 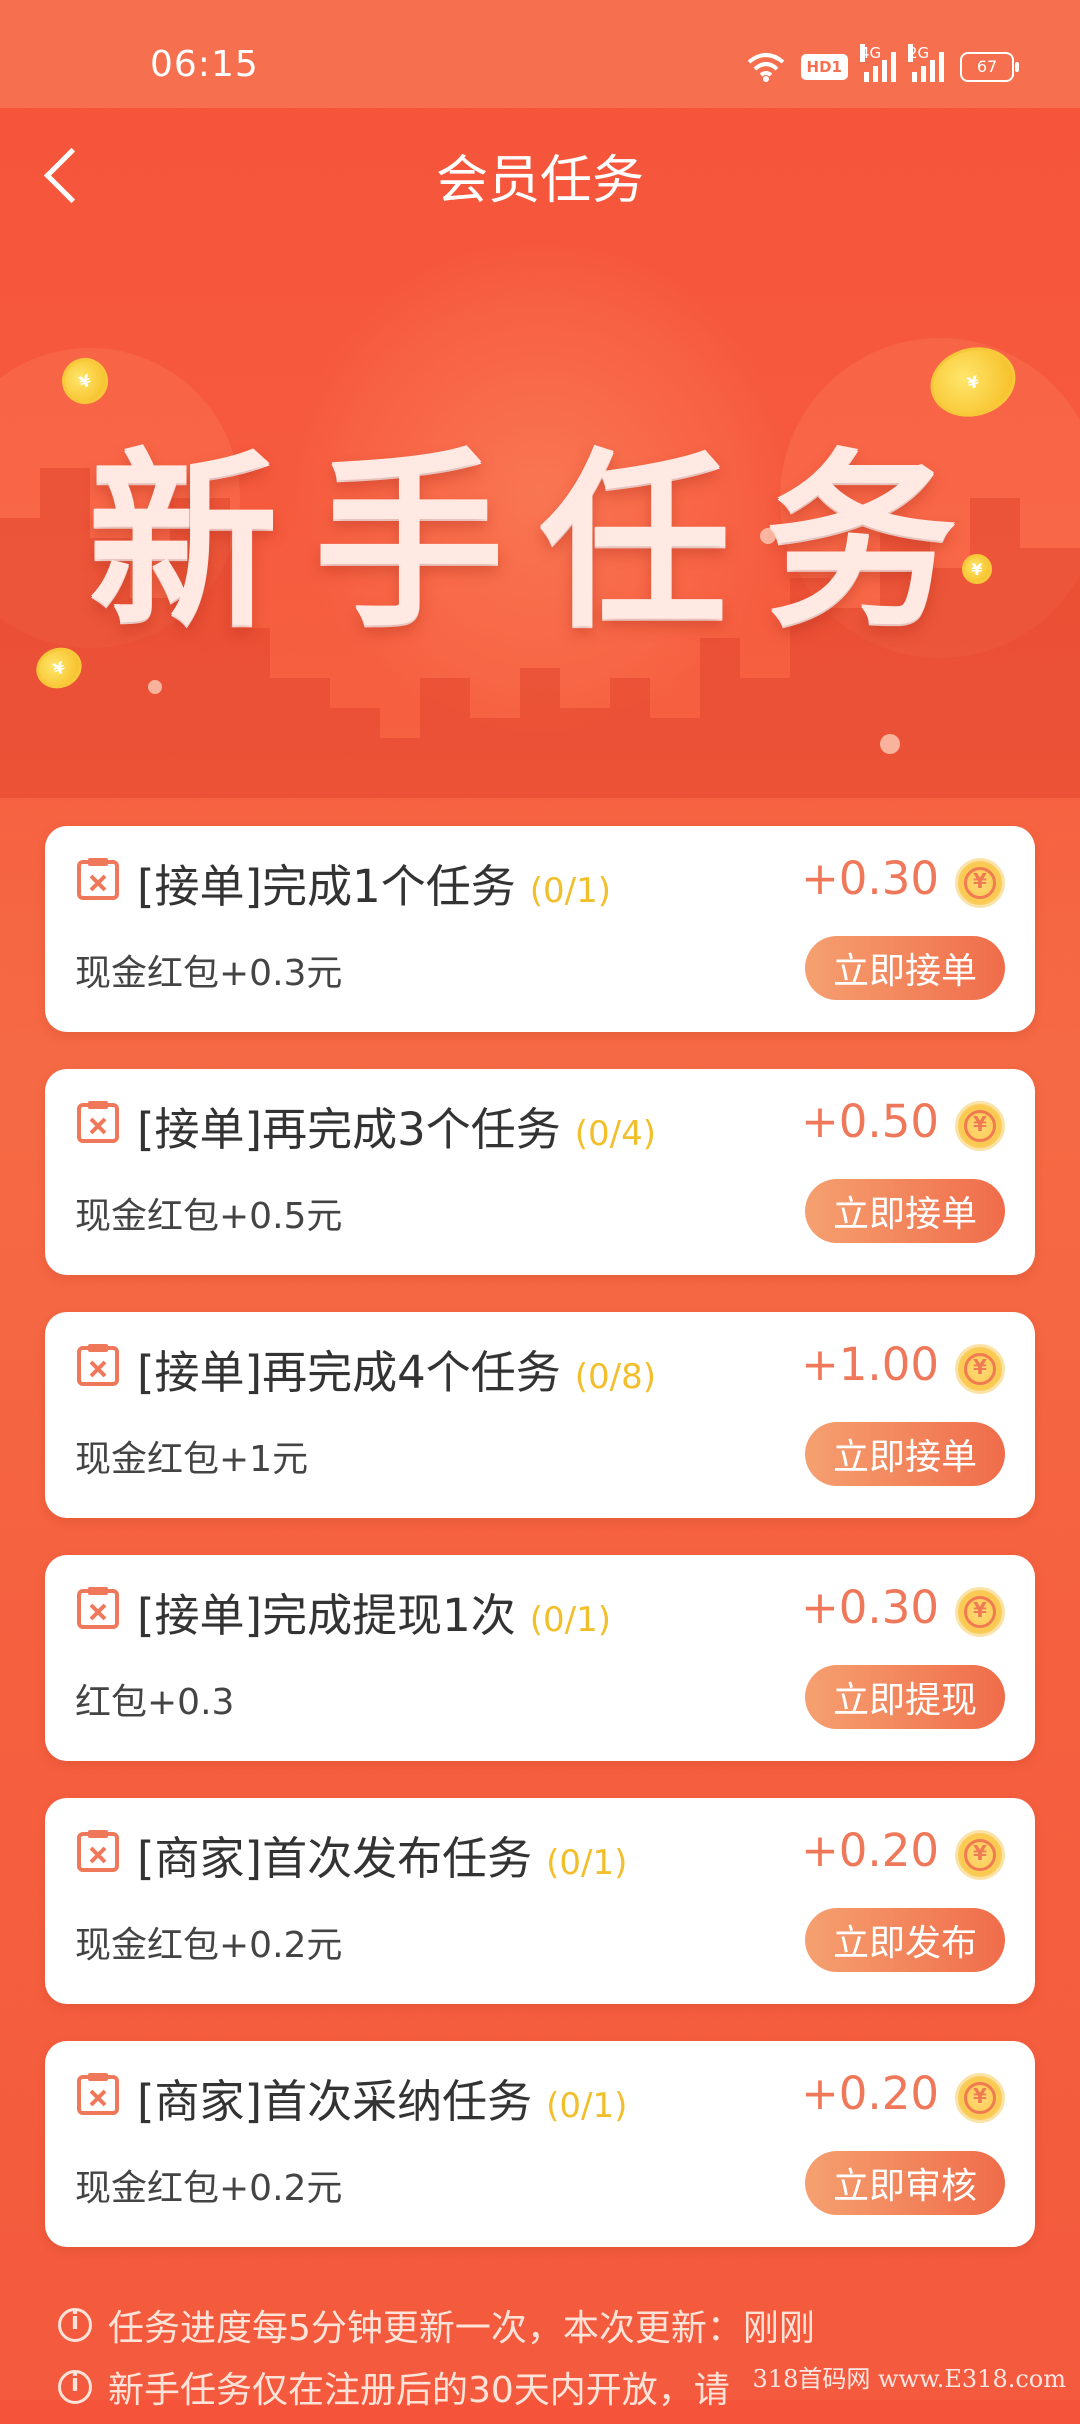 I want to click on watermark: 318首码网 www.E318.com, so click(x=909, y=2379).